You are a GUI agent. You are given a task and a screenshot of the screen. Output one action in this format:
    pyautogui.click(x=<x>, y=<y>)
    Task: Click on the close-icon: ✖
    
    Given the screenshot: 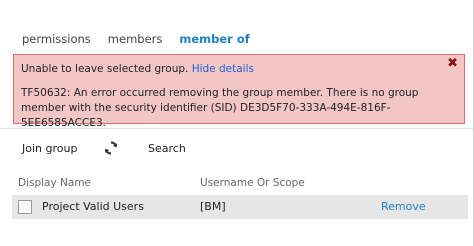 What is the action you would take?
    pyautogui.click(x=452, y=64)
    